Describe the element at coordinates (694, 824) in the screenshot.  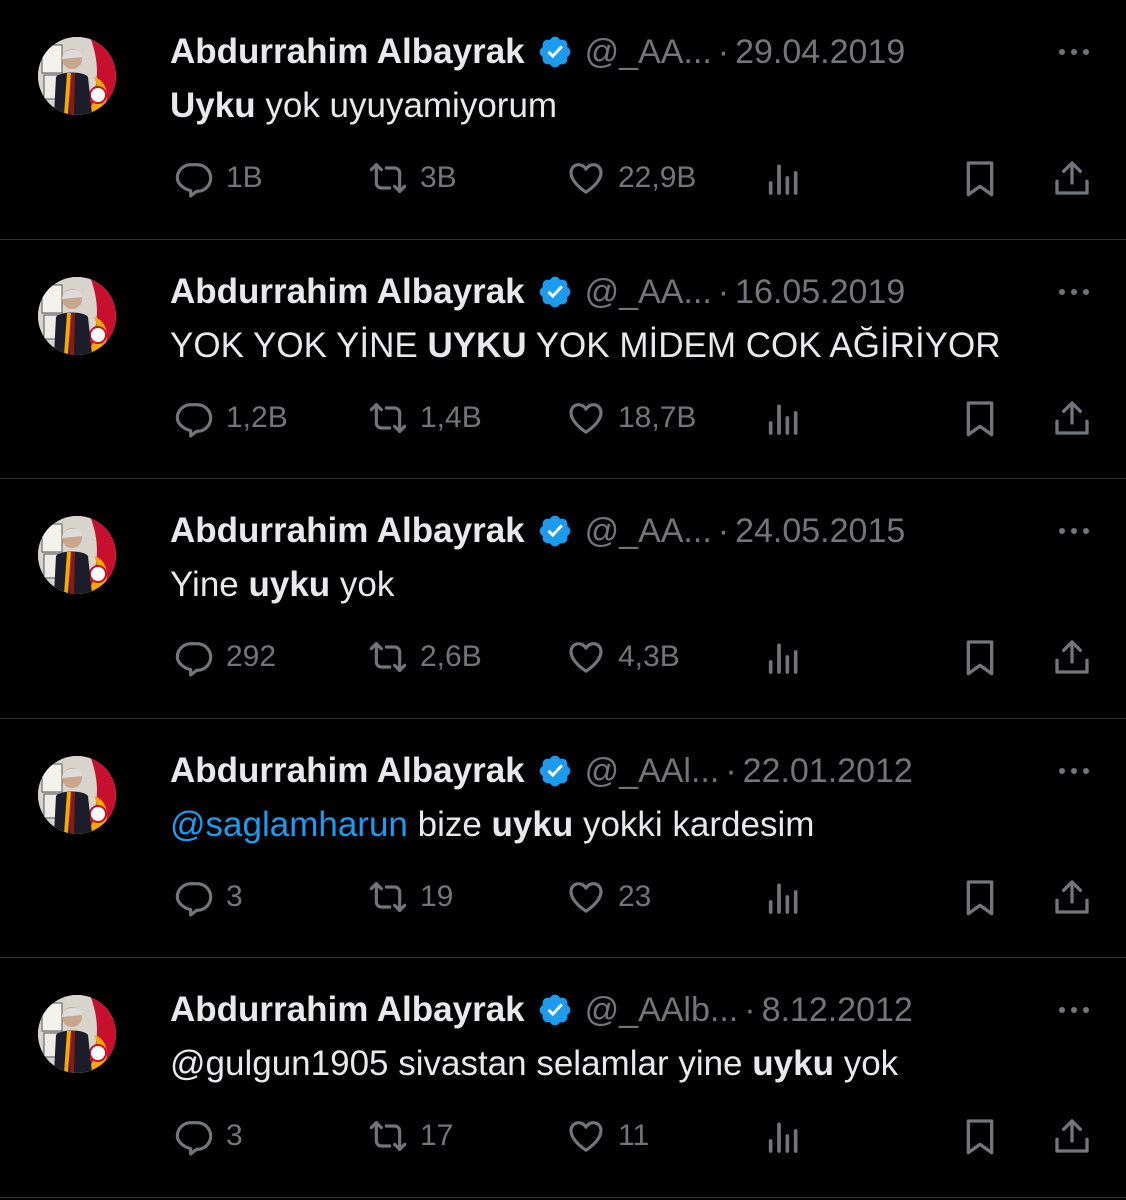
I see `text-segment: yokki kardesim` at that location.